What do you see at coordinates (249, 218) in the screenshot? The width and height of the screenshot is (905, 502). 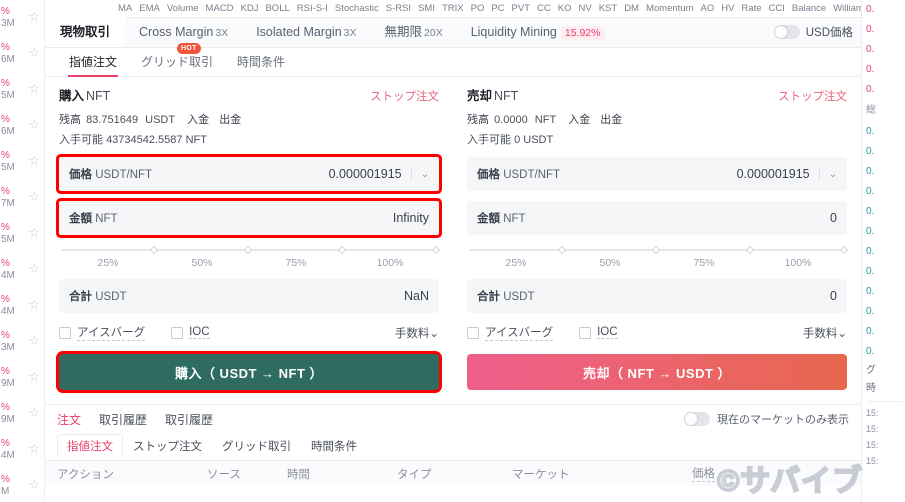 I see `buy-amount-input: 金額 NFT Infinity` at bounding box center [249, 218].